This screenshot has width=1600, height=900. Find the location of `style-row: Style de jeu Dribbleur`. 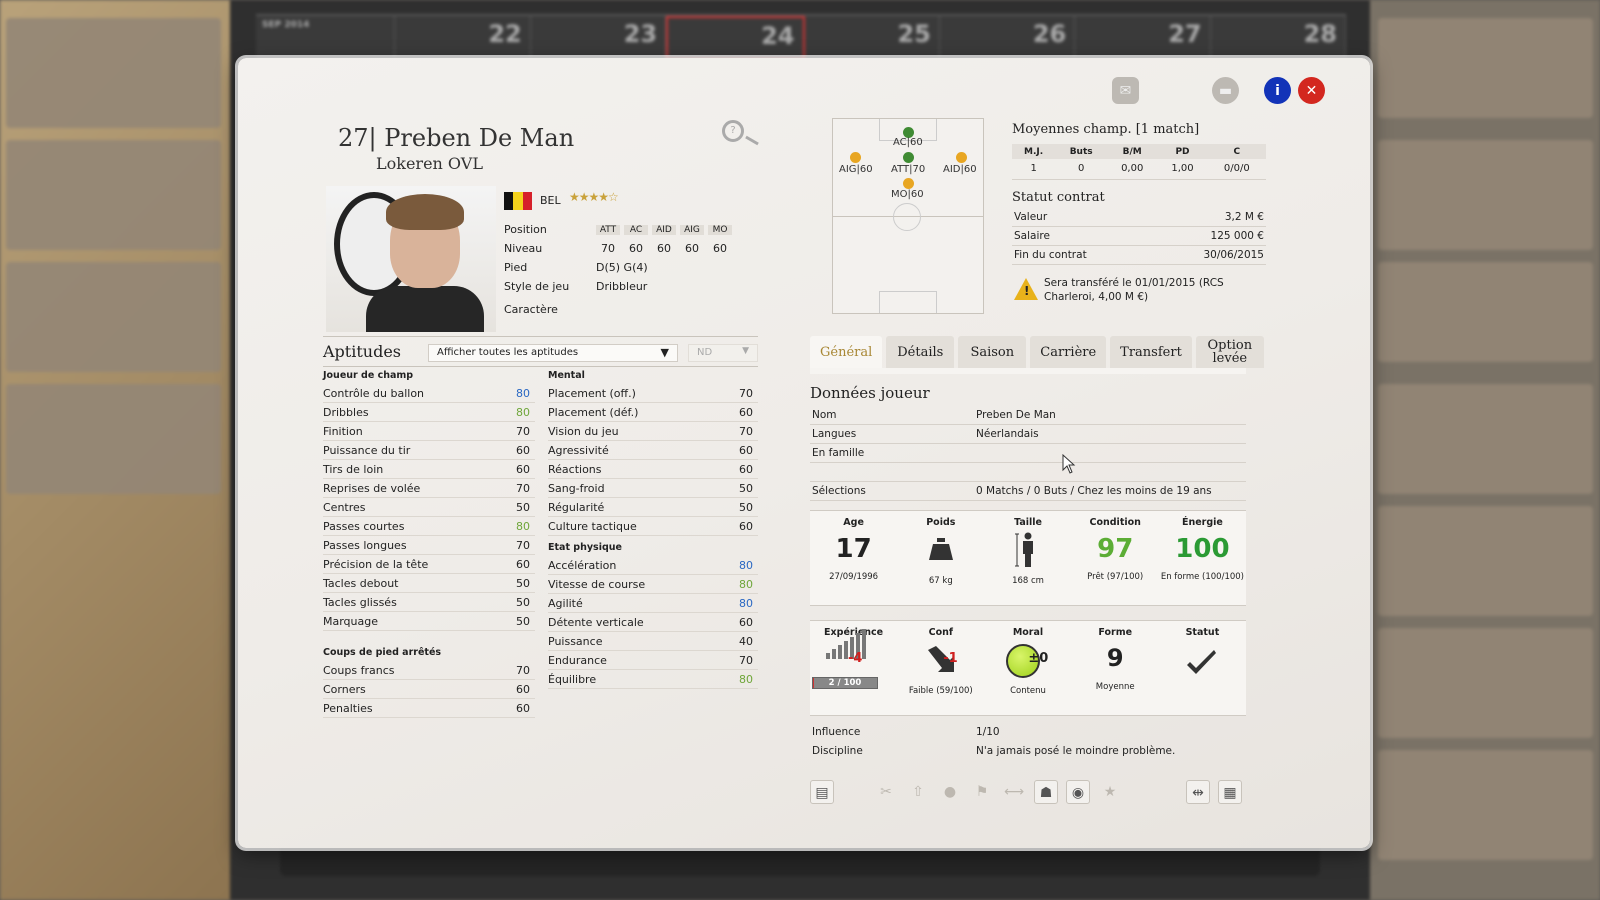

style-row: Style de jeu Dribbleur is located at coordinates (620, 286).